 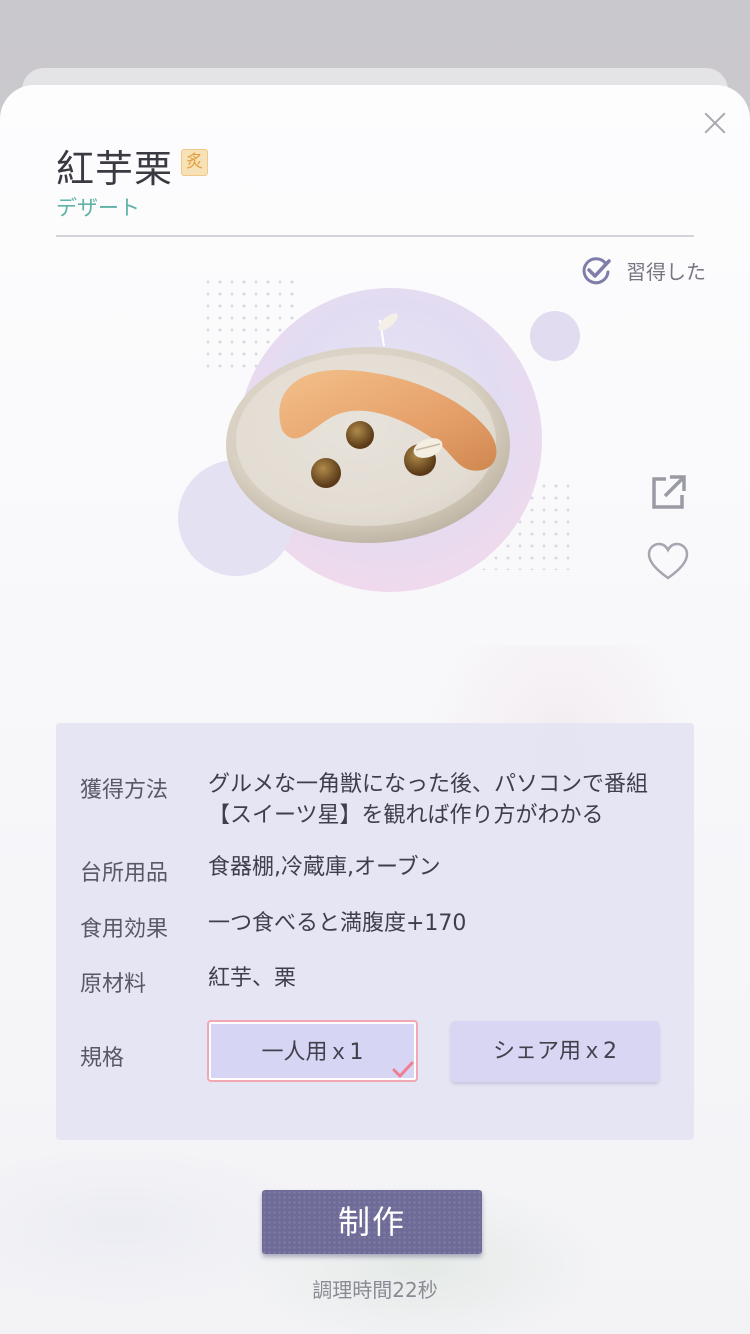 What do you see at coordinates (312, 1051) in the screenshot?
I see `size-option-single: 一人用ｘ1` at bounding box center [312, 1051].